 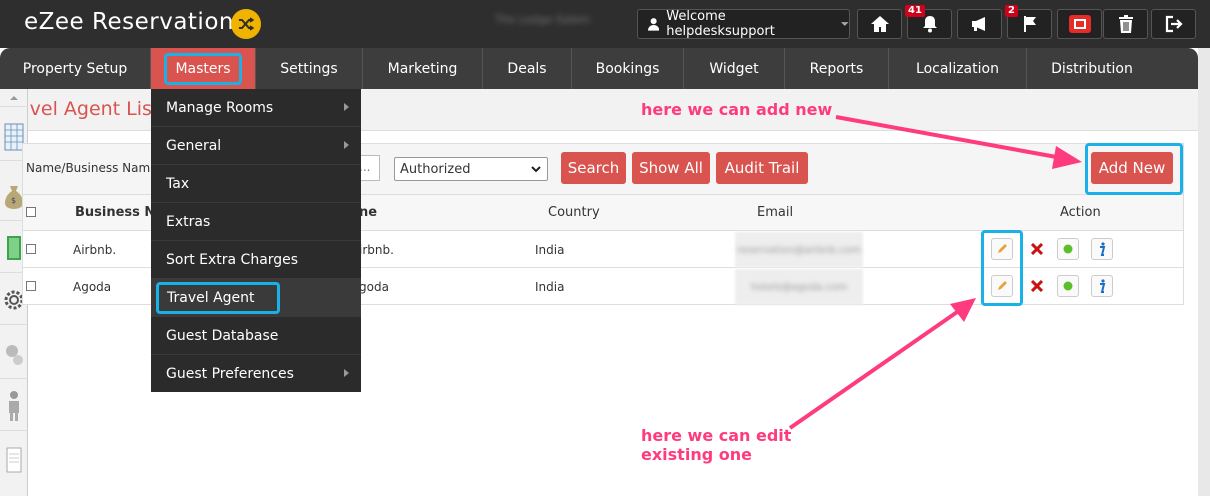 I want to click on home-button, so click(x=879, y=24).